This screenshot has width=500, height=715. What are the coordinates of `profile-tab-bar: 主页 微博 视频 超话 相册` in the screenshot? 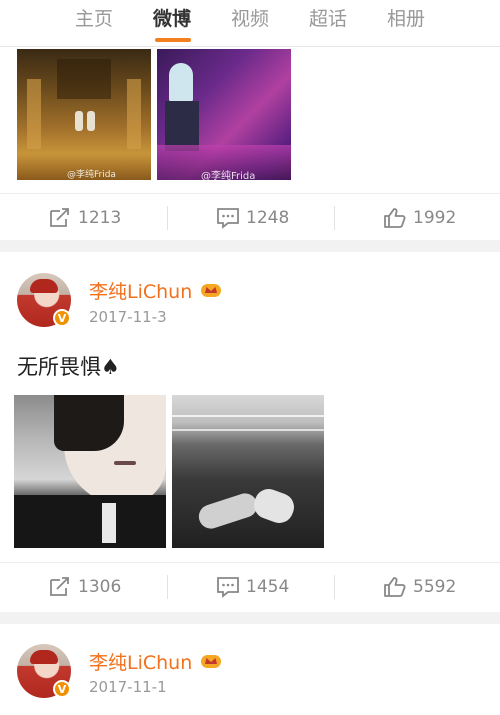 It's located at (250, 23).